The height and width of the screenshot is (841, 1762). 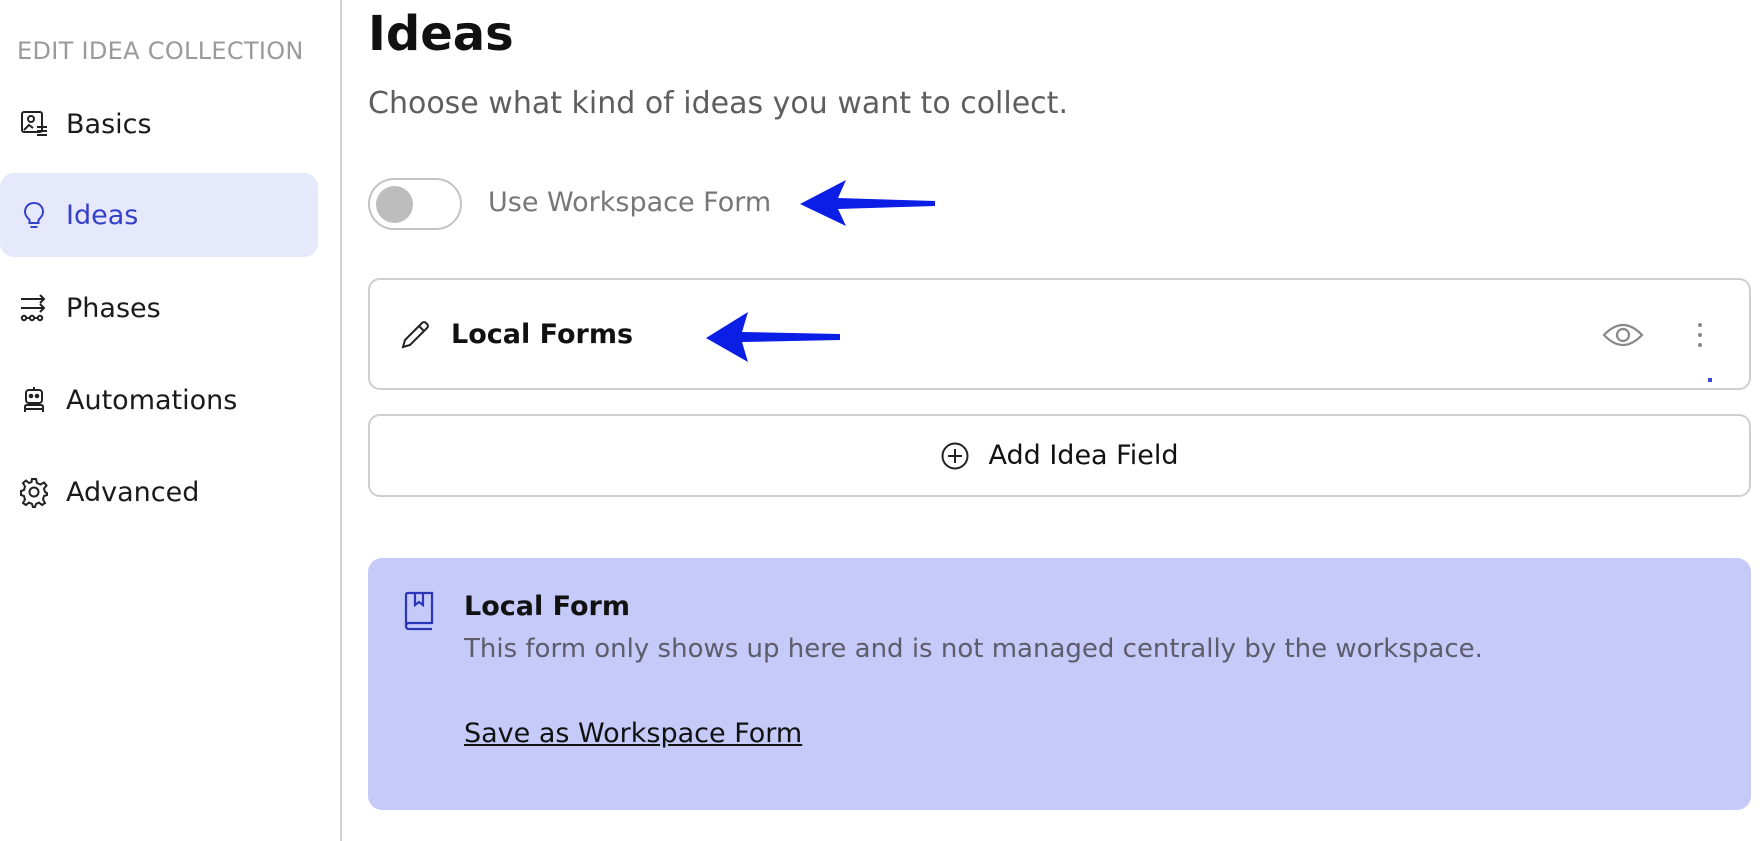 I want to click on sidebar-item-label: Ideas, so click(x=102, y=215).